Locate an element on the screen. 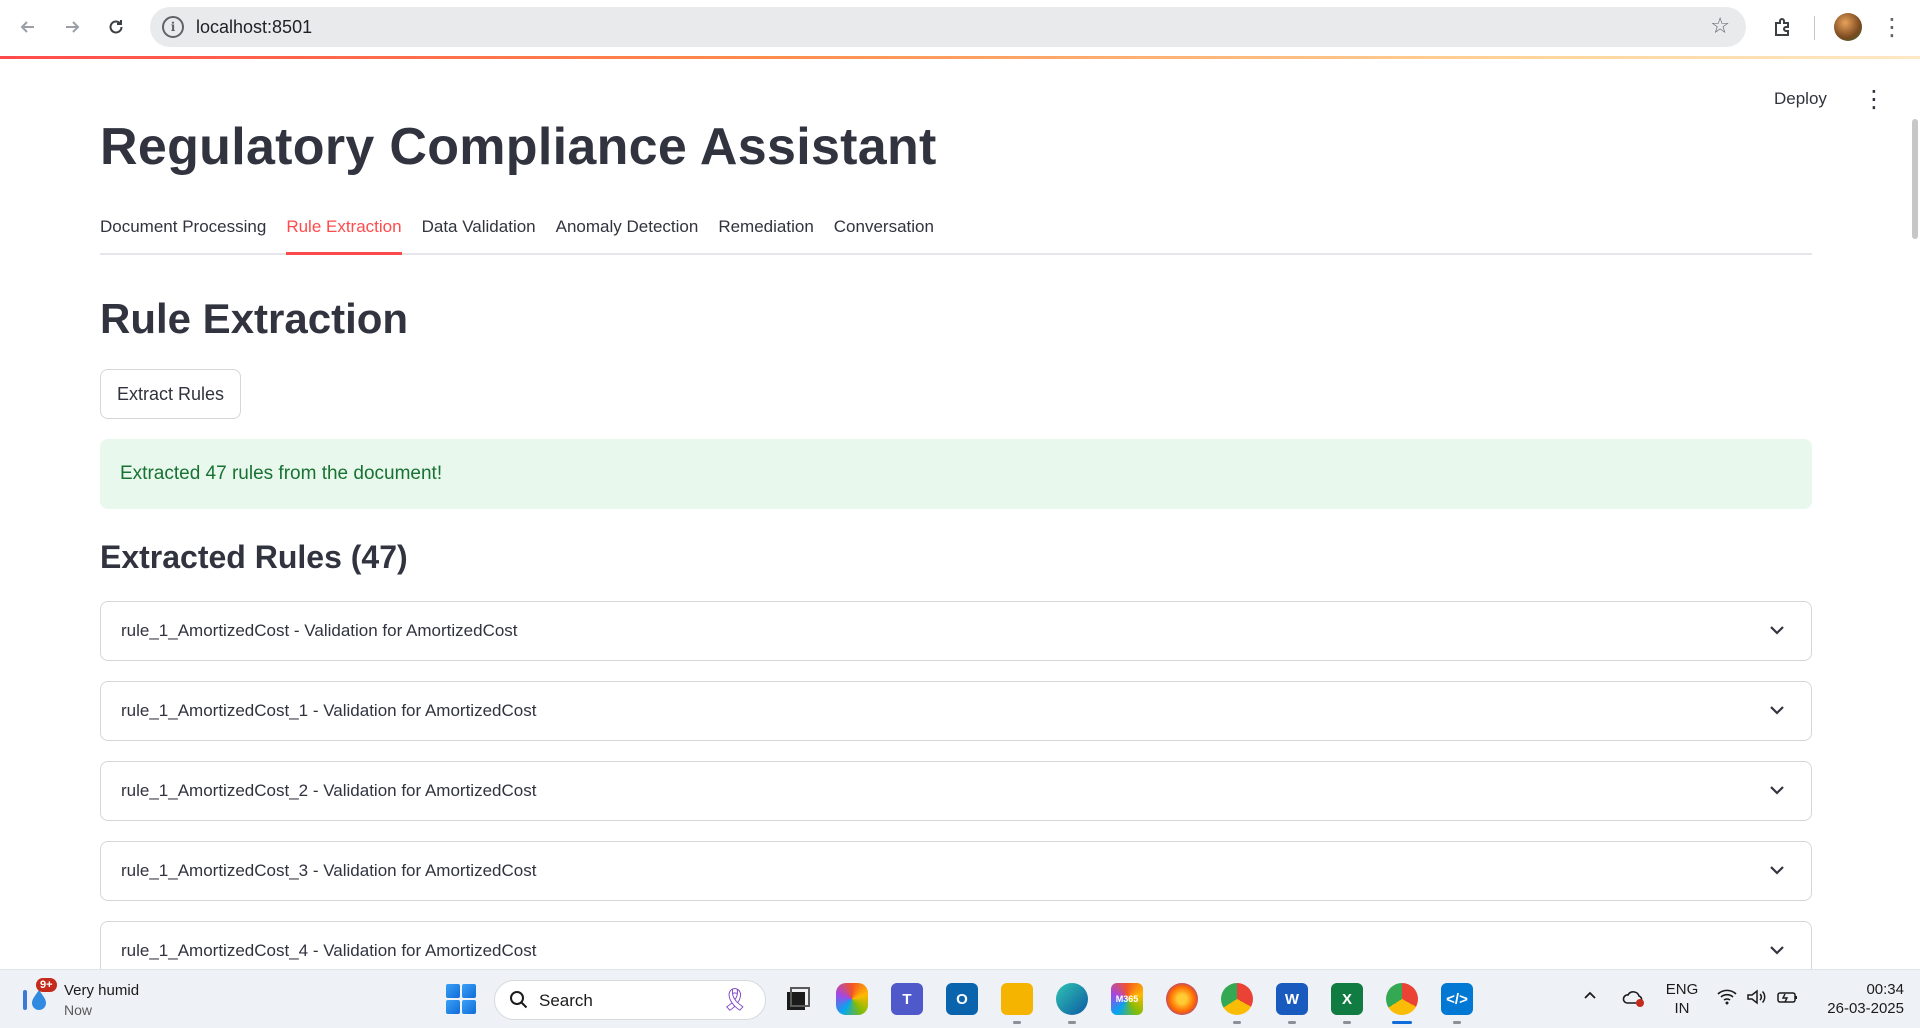 The image size is (1920, 1028). tab-data-validation: Data Validation is located at coordinates (479, 236).